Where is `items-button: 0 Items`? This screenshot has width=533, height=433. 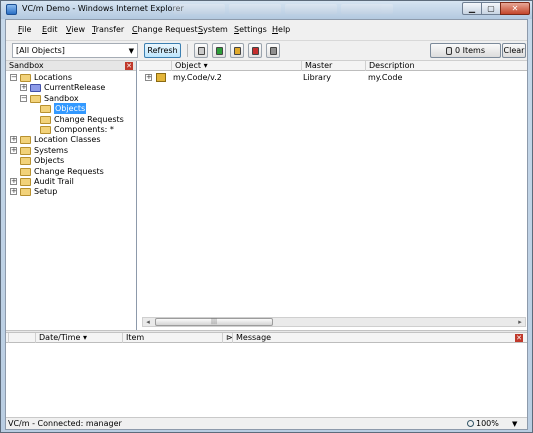
items-button: 0 Items is located at coordinates (465, 50).